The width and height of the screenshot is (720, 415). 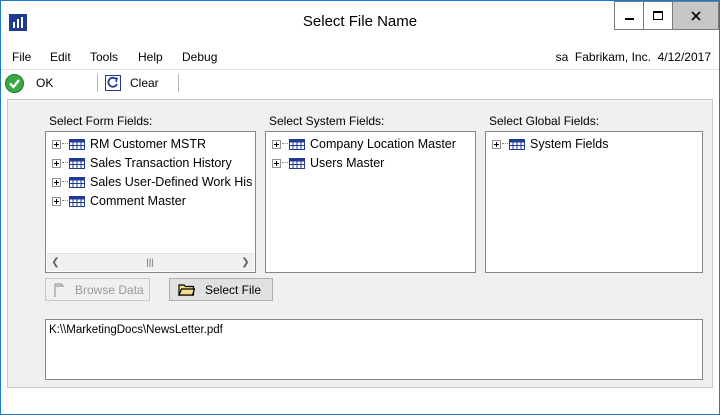 I want to click on ok-button: OK, so click(x=29, y=83).